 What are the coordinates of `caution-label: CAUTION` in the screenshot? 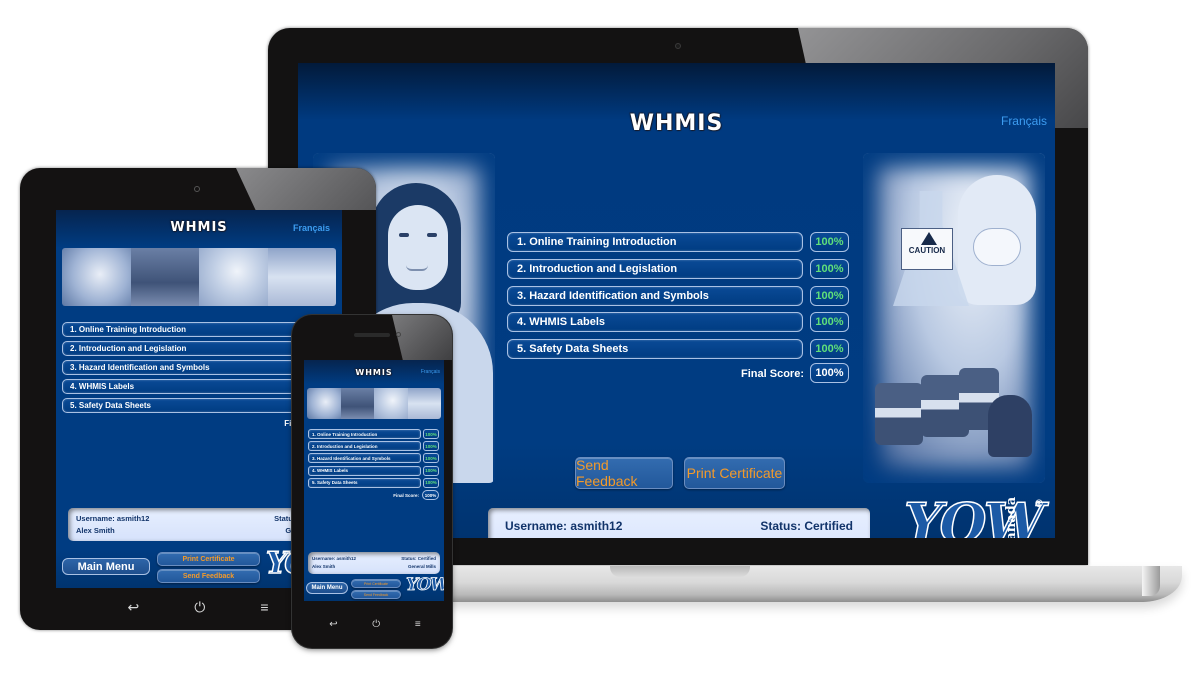 It's located at (927, 249).